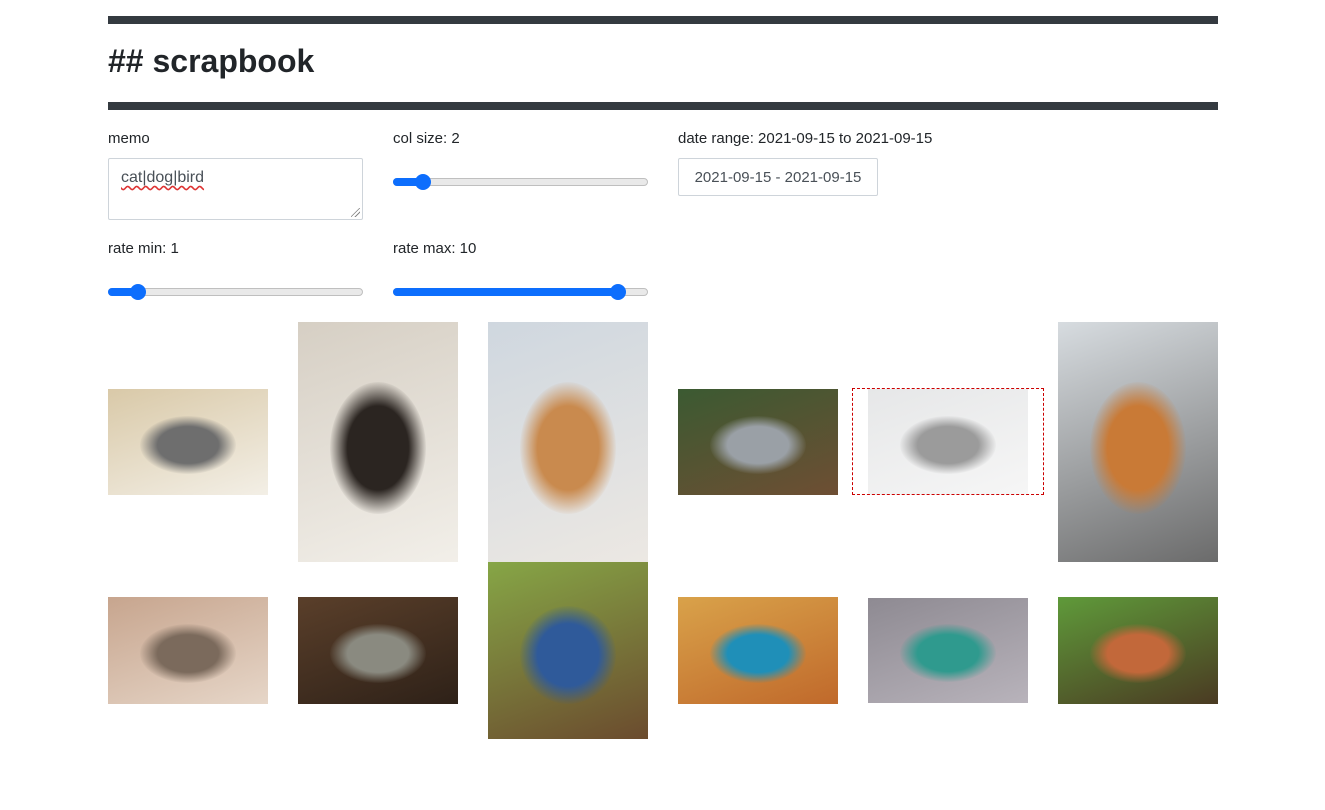 This screenshot has height=810, width=1325. I want to click on page-title: ## scrapbook, so click(211, 61).